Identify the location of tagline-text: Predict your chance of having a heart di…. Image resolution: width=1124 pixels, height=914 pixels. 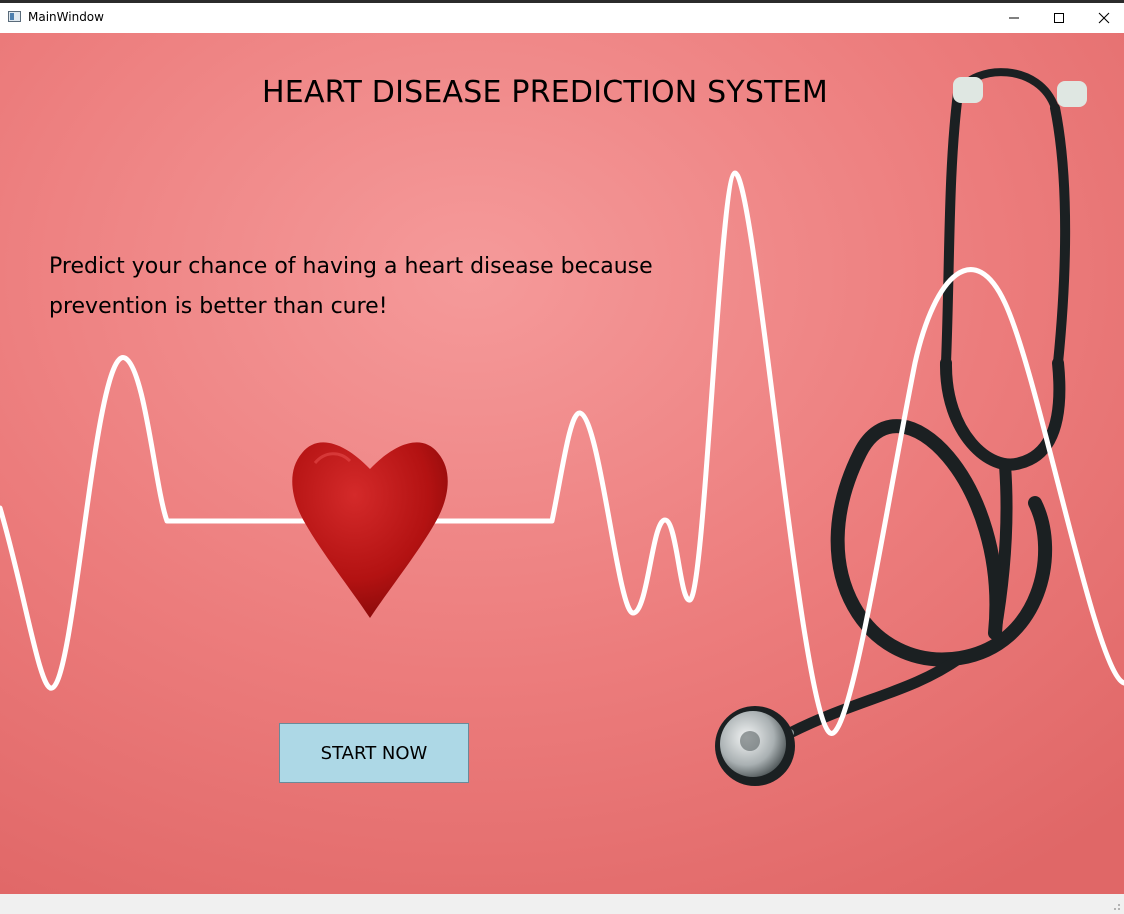
(351, 286).